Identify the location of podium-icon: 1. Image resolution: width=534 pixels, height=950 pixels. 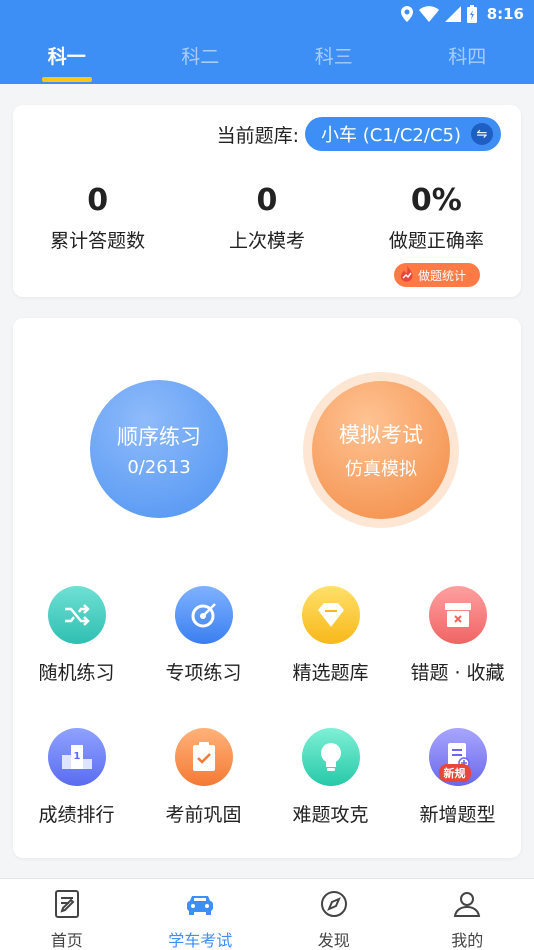
(76, 757).